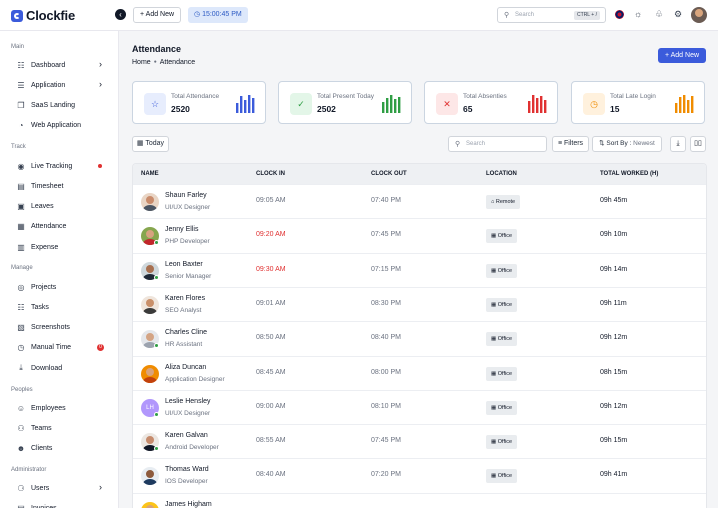 Image resolution: width=718 pixels, height=508 pixels. What do you see at coordinates (64, 106) in the screenshot?
I see `sidebar-item-saas-landing: ❐ SaaS Landing` at bounding box center [64, 106].